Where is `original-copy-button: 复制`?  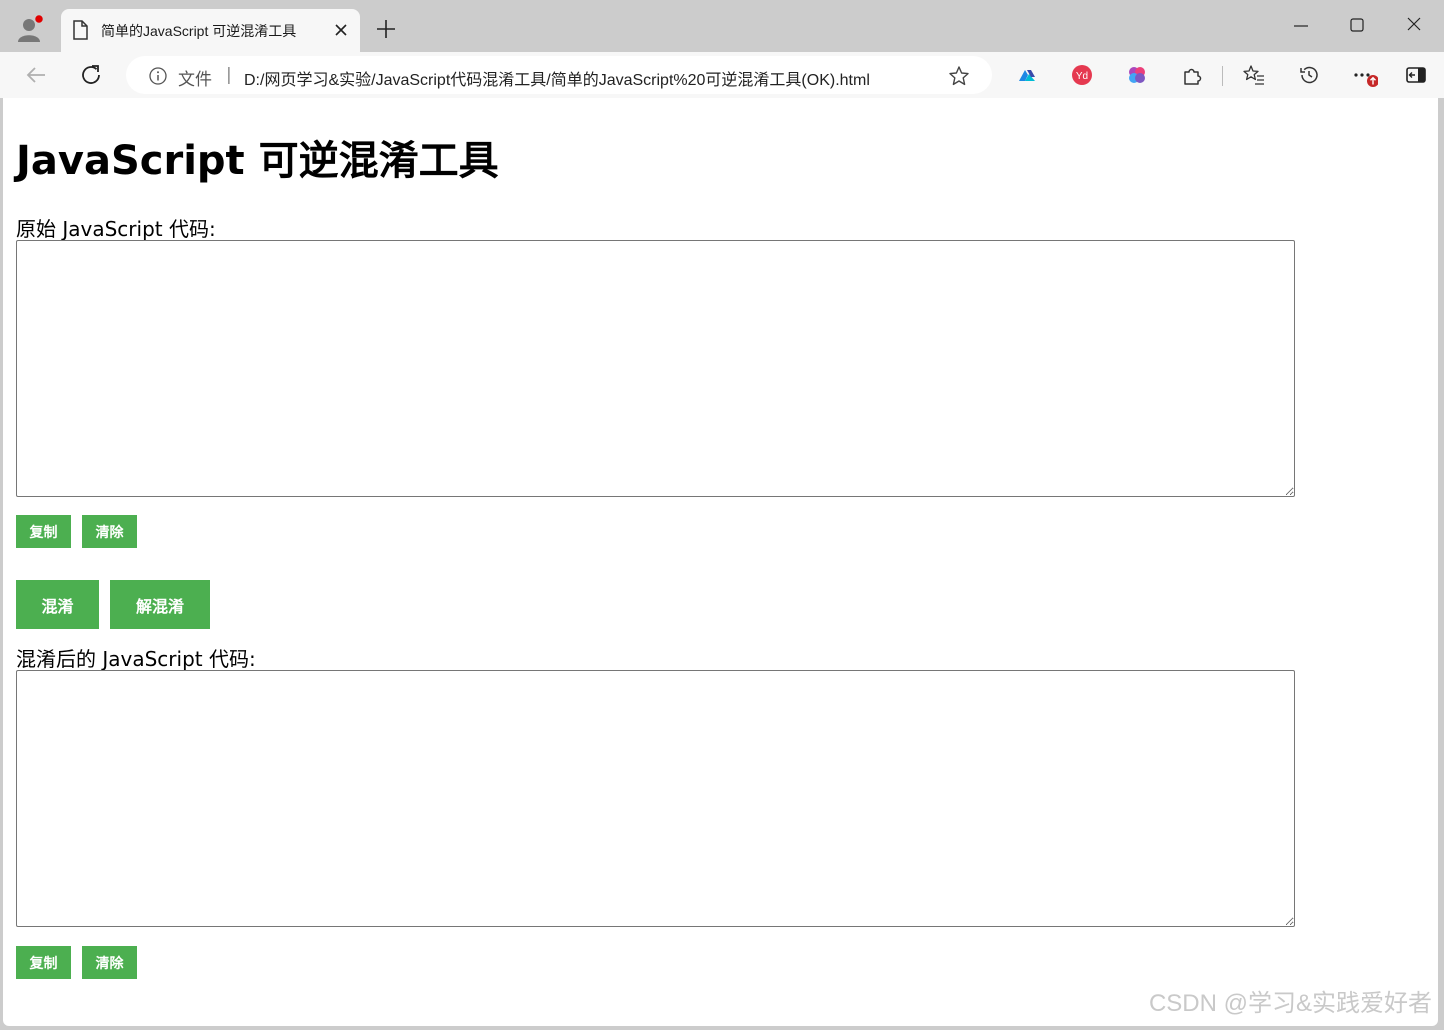
original-copy-button: 复制 is located at coordinates (43, 531).